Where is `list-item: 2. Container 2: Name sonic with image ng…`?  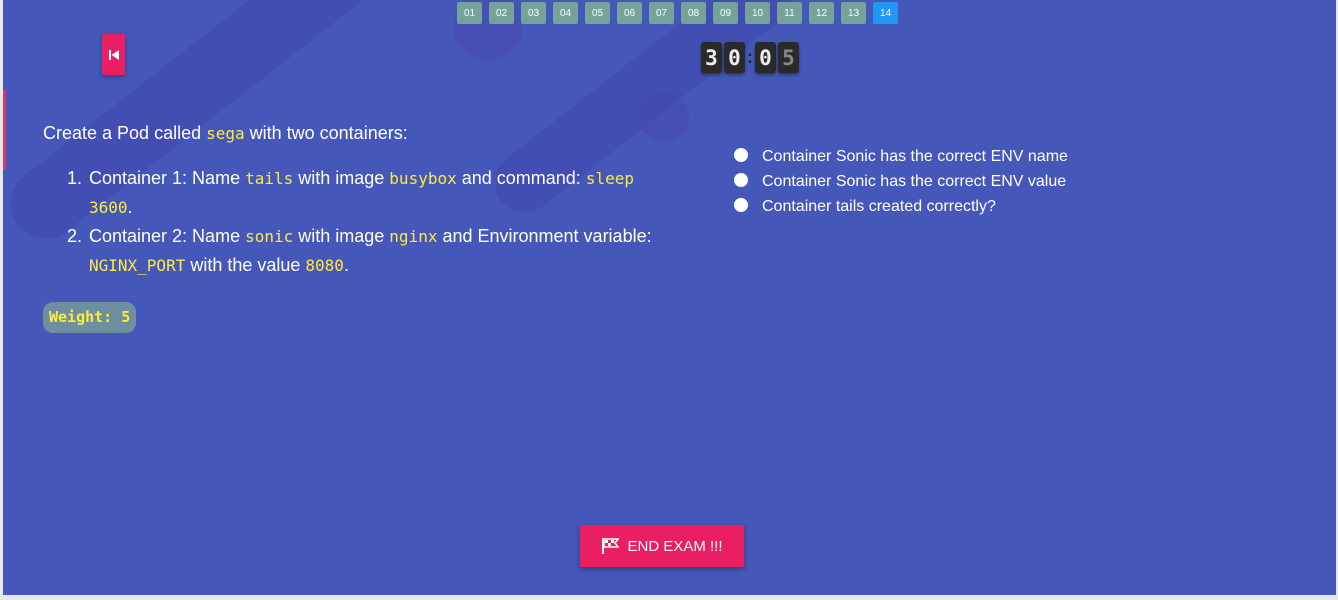
list-item: 2. Container 2: Name sonic with image ng… is located at coordinates (375, 251).